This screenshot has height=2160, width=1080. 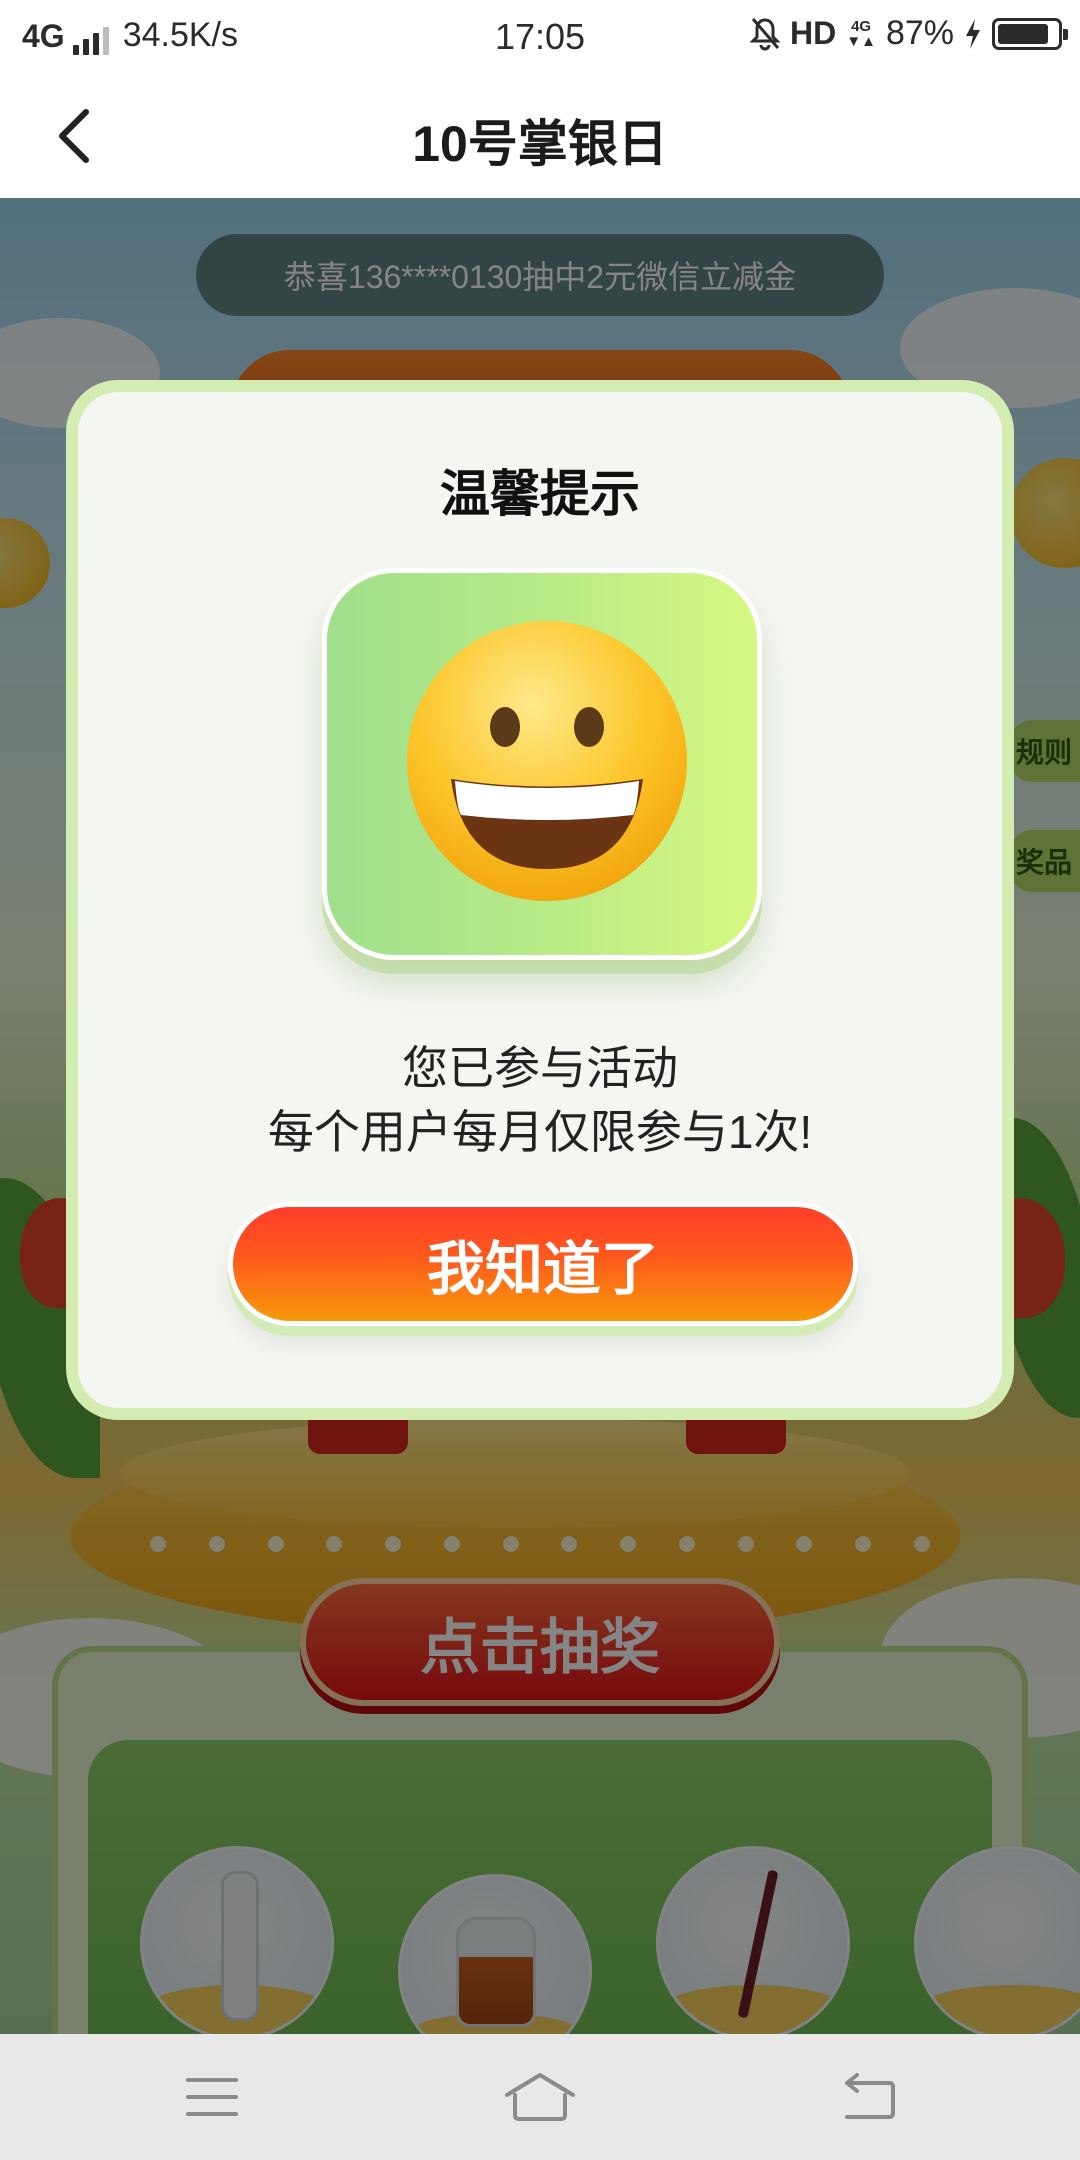 What do you see at coordinates (813, 33) in the screenshot?
I see `hd-badge: HD` at bounding box center [813, 33].